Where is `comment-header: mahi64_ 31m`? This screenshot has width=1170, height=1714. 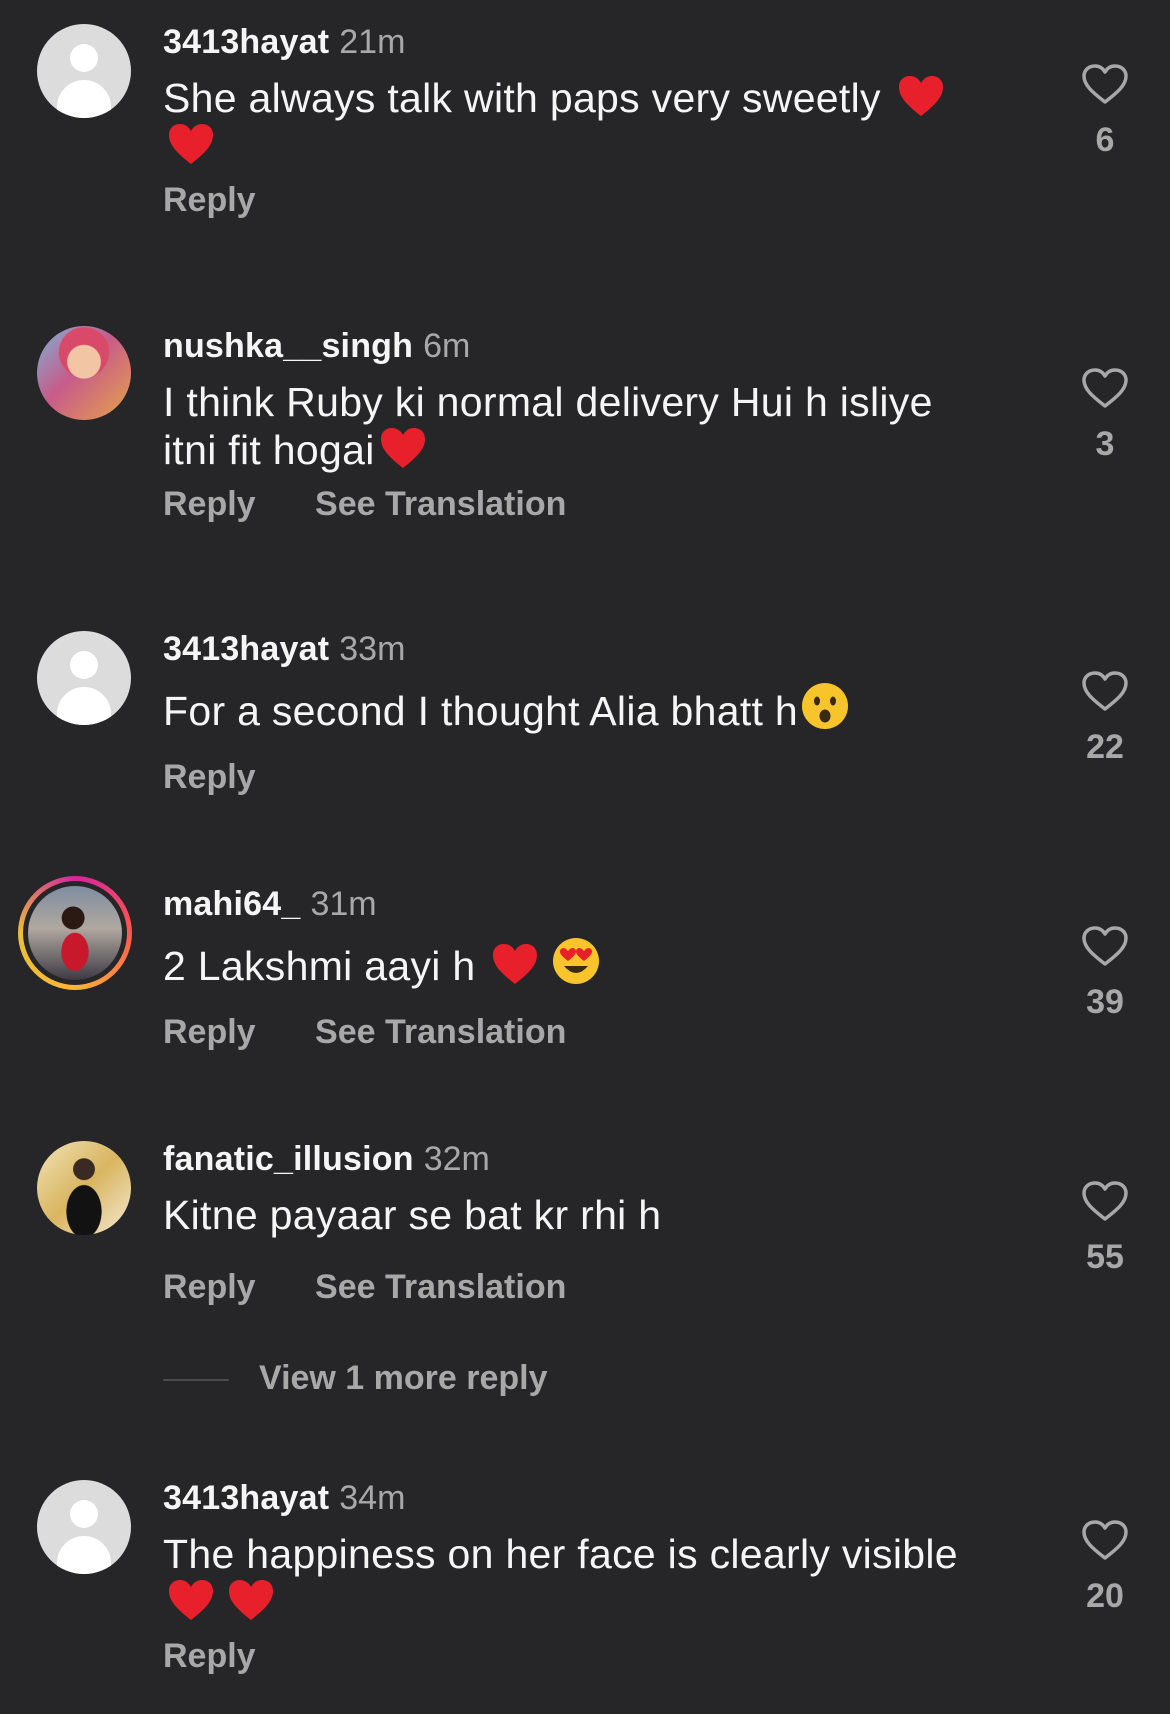
comment-header: mahi64_ 31m is located at coordinates (270, 904).